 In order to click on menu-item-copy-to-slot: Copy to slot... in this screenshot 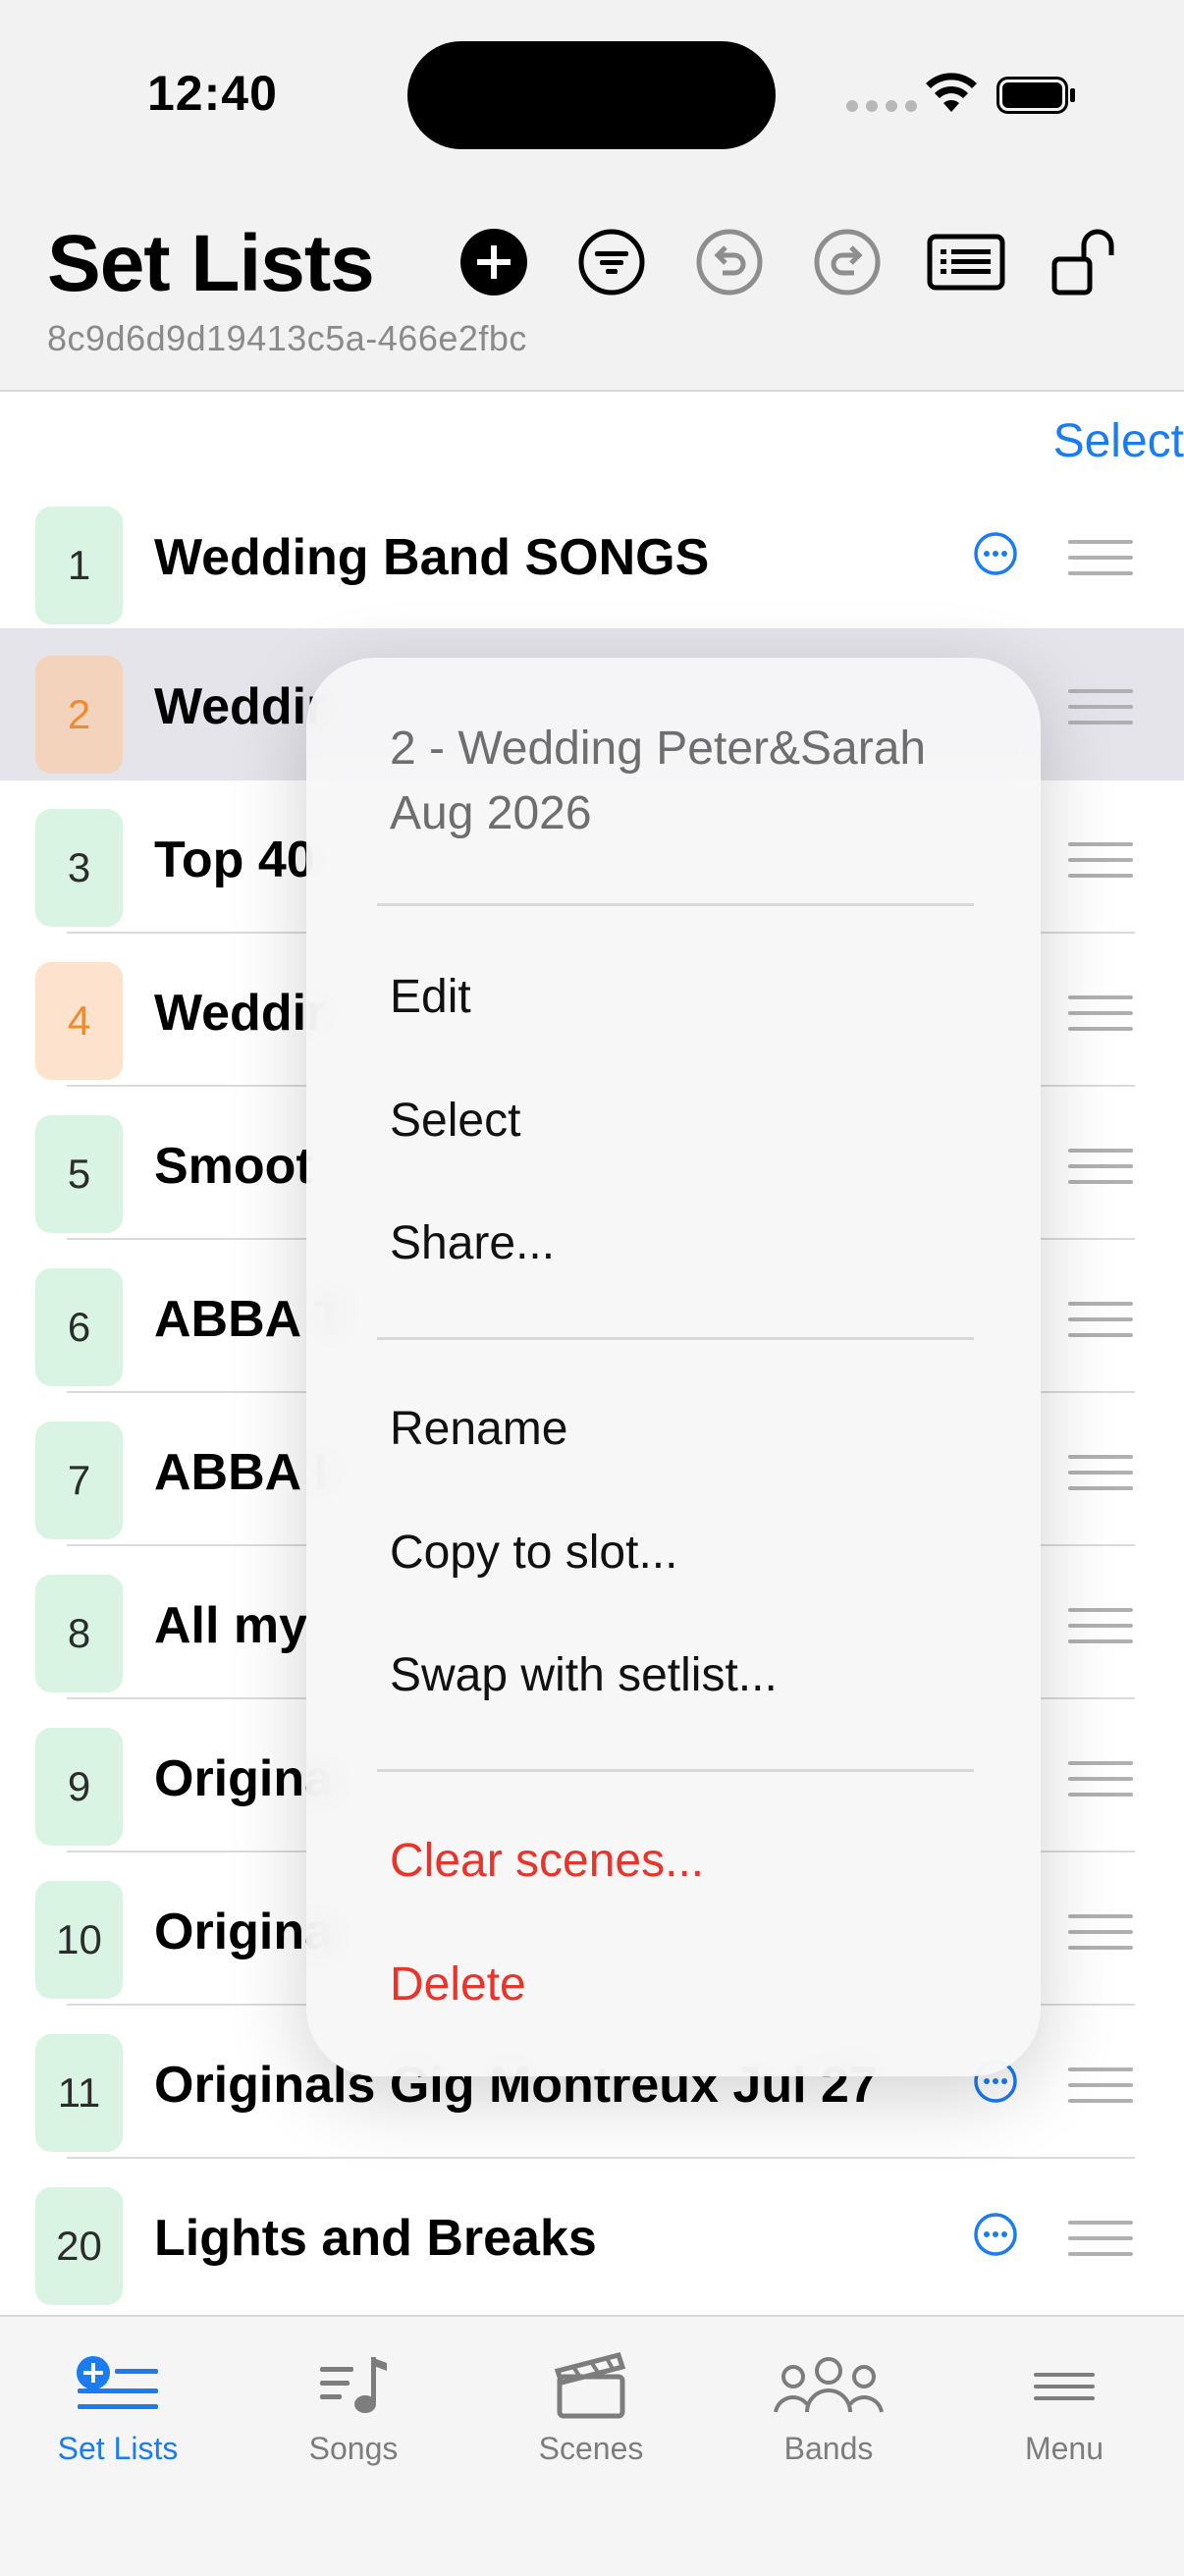, I will do `click(533, 1553)`.